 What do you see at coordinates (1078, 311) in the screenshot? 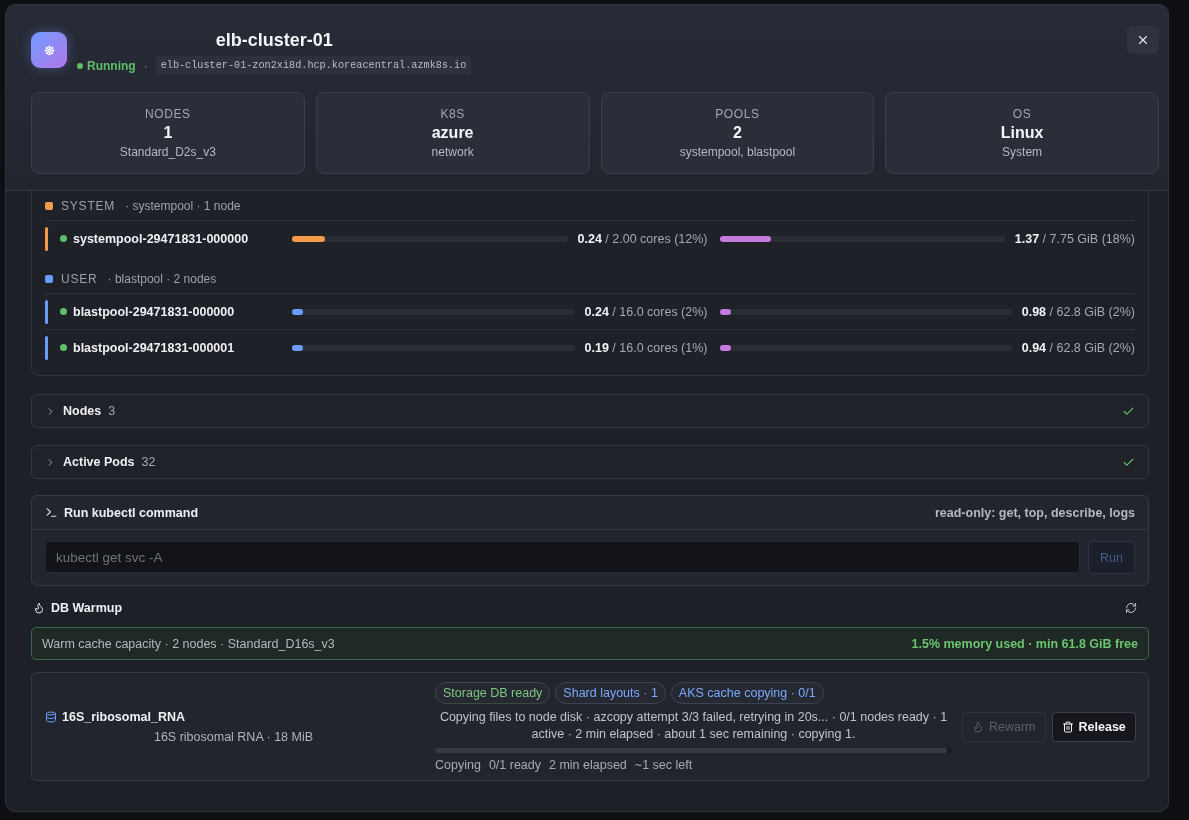
I see `memory-reading: 0.98 / 62.8 GiB (2%)` at bounding box center [1078, 311].